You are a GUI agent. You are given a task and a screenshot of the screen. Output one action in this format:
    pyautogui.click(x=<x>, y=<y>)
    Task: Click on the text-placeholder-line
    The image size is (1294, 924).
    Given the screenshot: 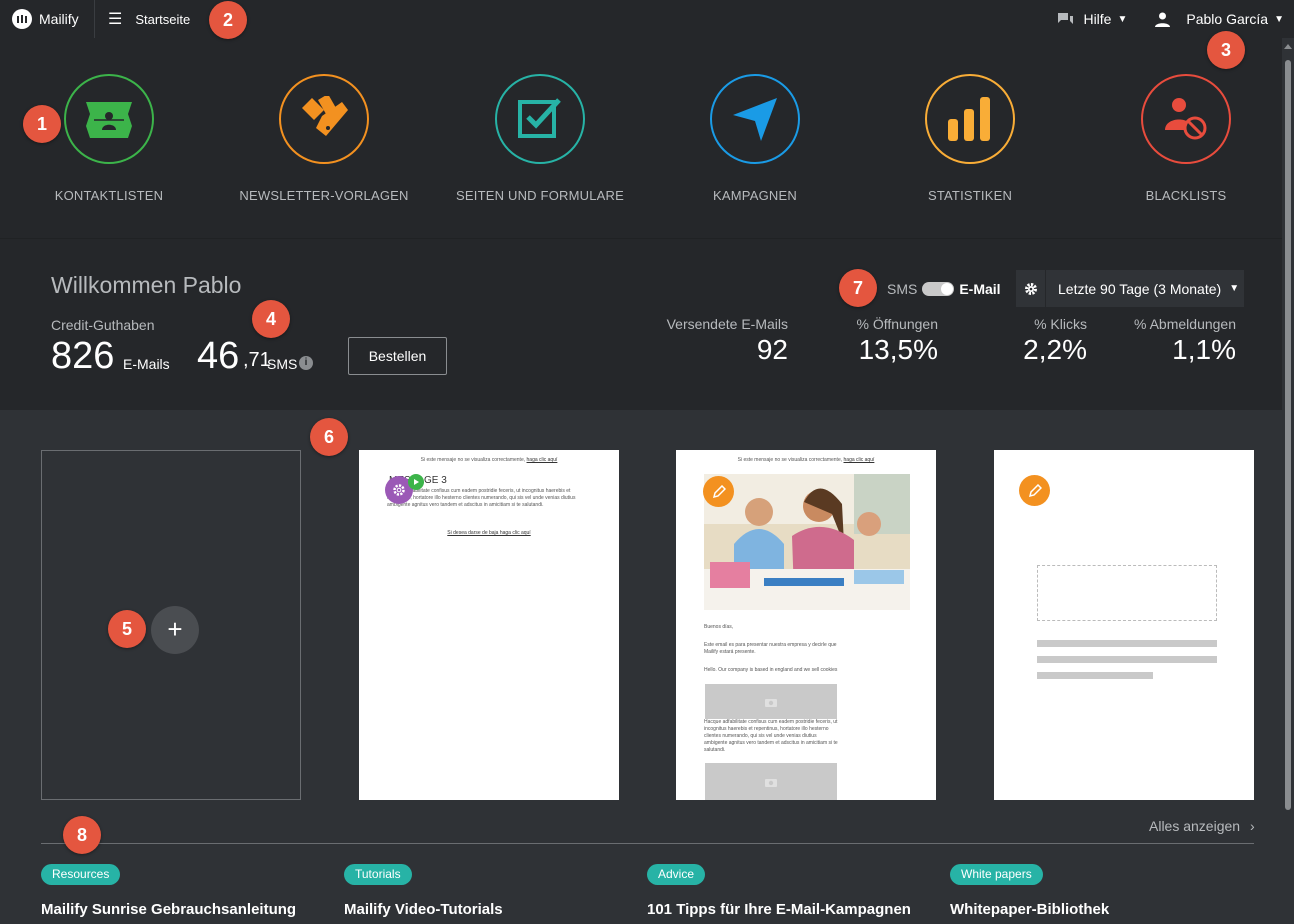 What is the action you would take?
    pyautogui.click(x=1127, y=659)
    